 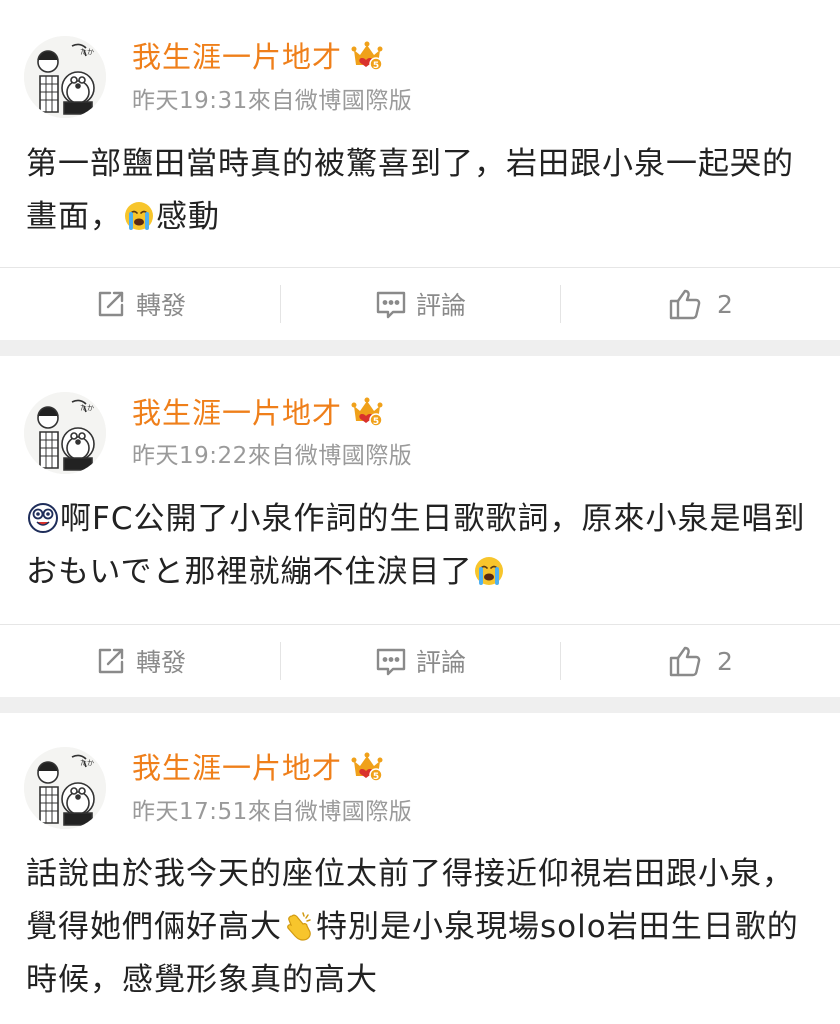 What do you see at coordinates (43, 515) in the screenshot?
I see `silly-emoji-icon` at bounding box center [43, 515].